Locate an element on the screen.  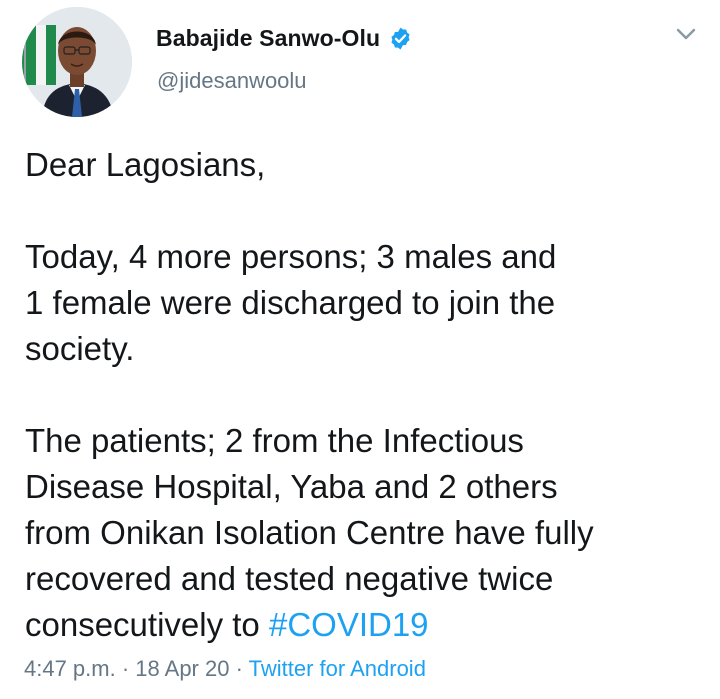
avatar is located at coordinates (77, 62).